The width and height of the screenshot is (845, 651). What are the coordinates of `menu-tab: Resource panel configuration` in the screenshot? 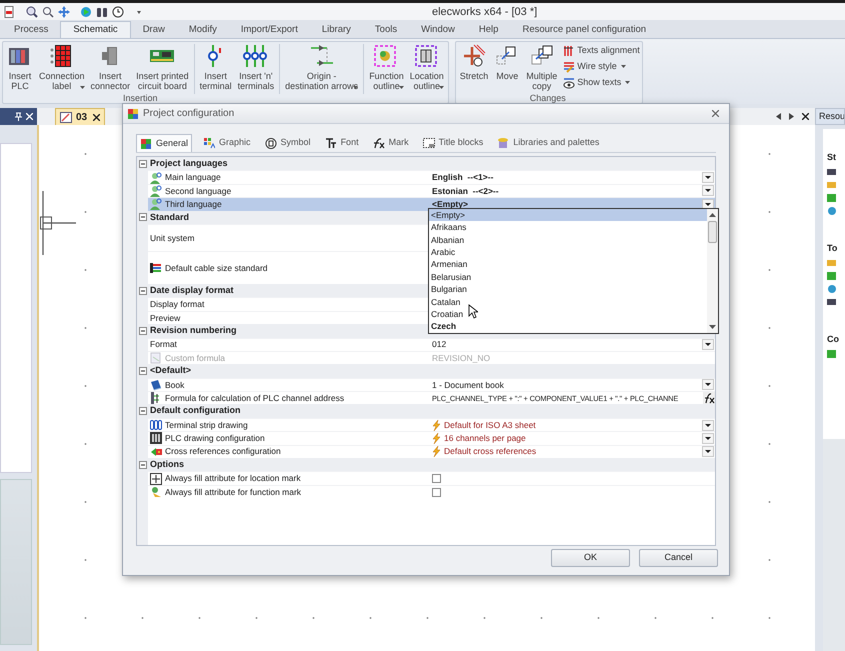 It's located at (584, 29).